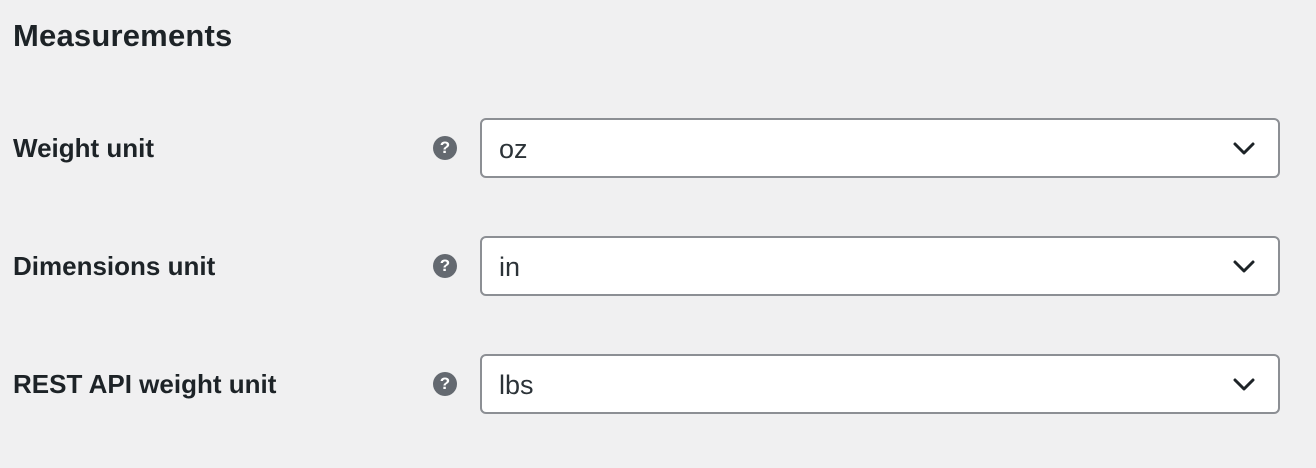  I want to click on weight-unit-row: Weight unit ? oz, so click(658, 148).